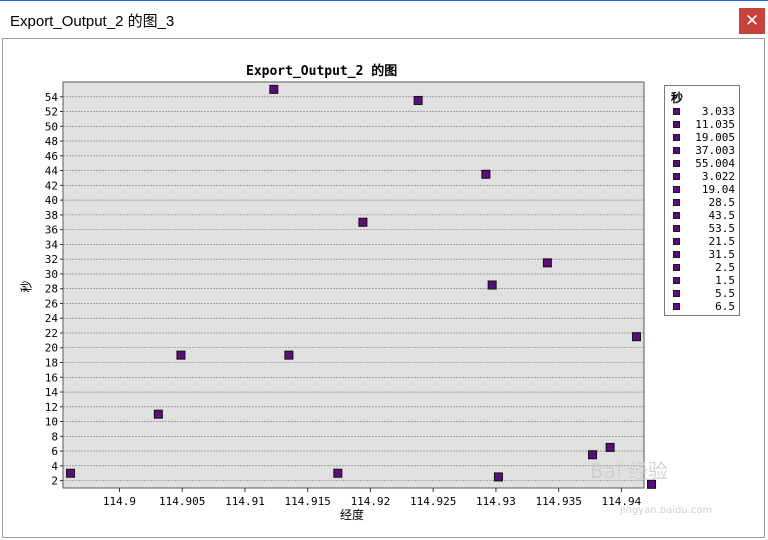 This screenshot has width=768, height=540. I want to click on watermark-logo: Bai 经验, so click(629, 471).